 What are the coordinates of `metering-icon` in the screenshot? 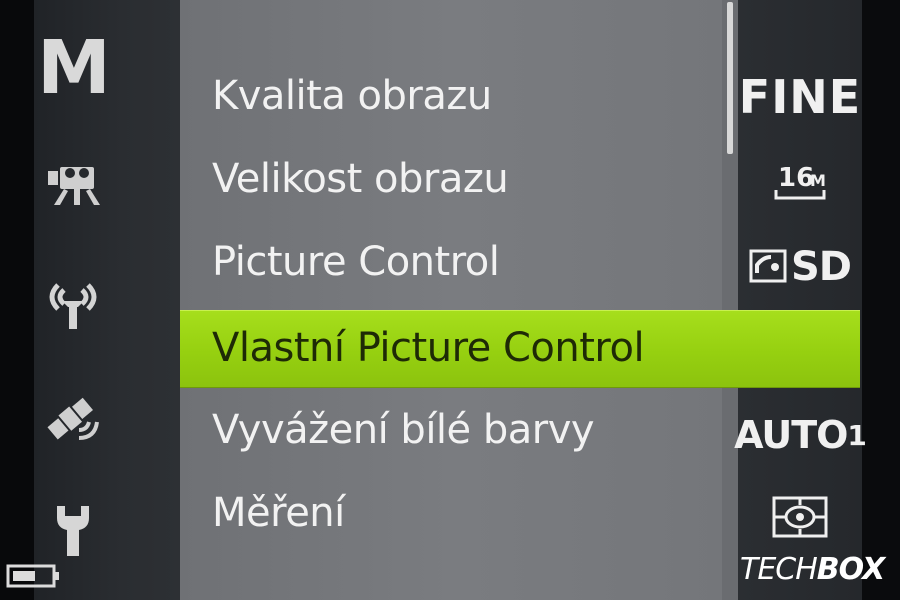 It's located at (800, 517).